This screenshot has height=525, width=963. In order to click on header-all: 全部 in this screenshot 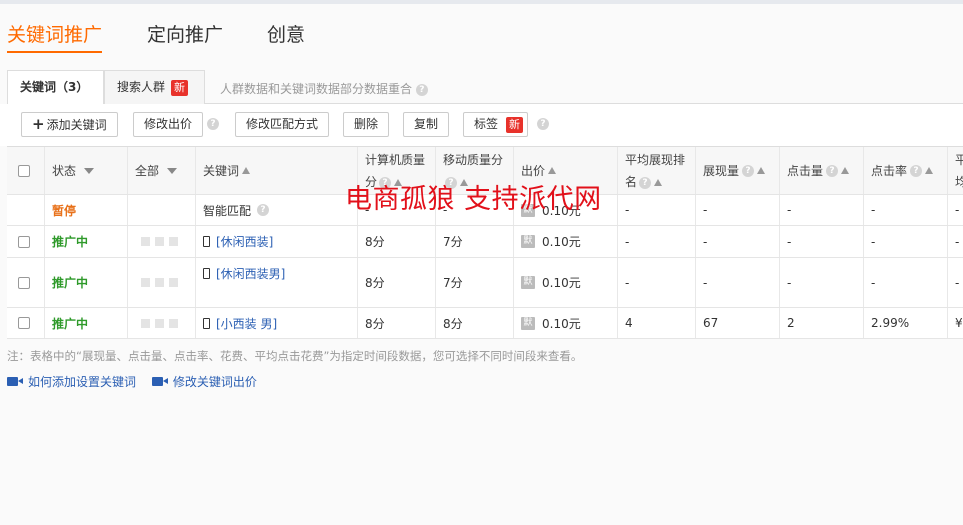, I will do `click(162, 170)`.